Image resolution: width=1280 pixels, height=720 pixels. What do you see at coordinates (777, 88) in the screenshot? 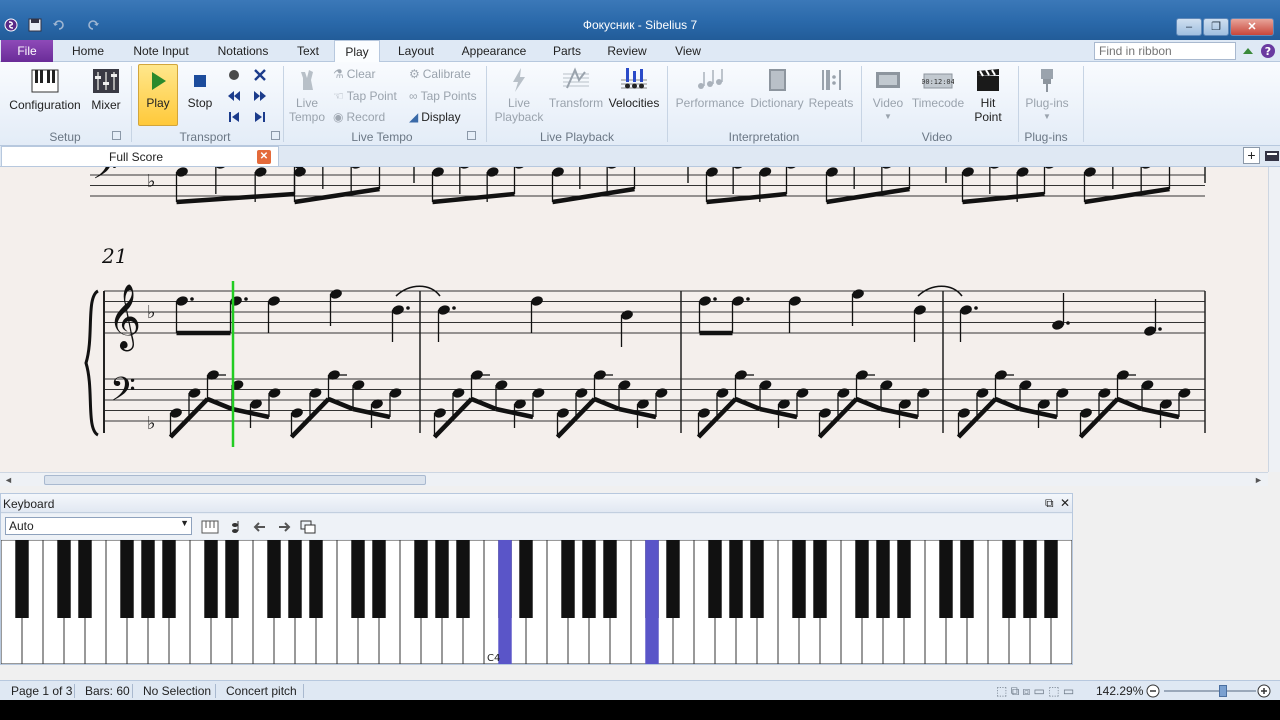
I see `dictionary-button: Dictionary` at bounding box center [777, 88].